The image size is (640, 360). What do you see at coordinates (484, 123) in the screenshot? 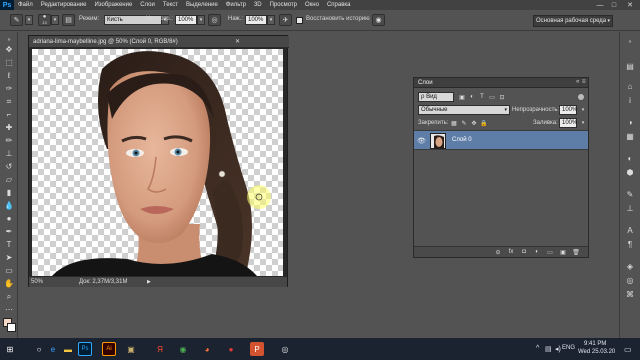
I see `lock-all-icon: 🔒` at bounding box center [484, 123].